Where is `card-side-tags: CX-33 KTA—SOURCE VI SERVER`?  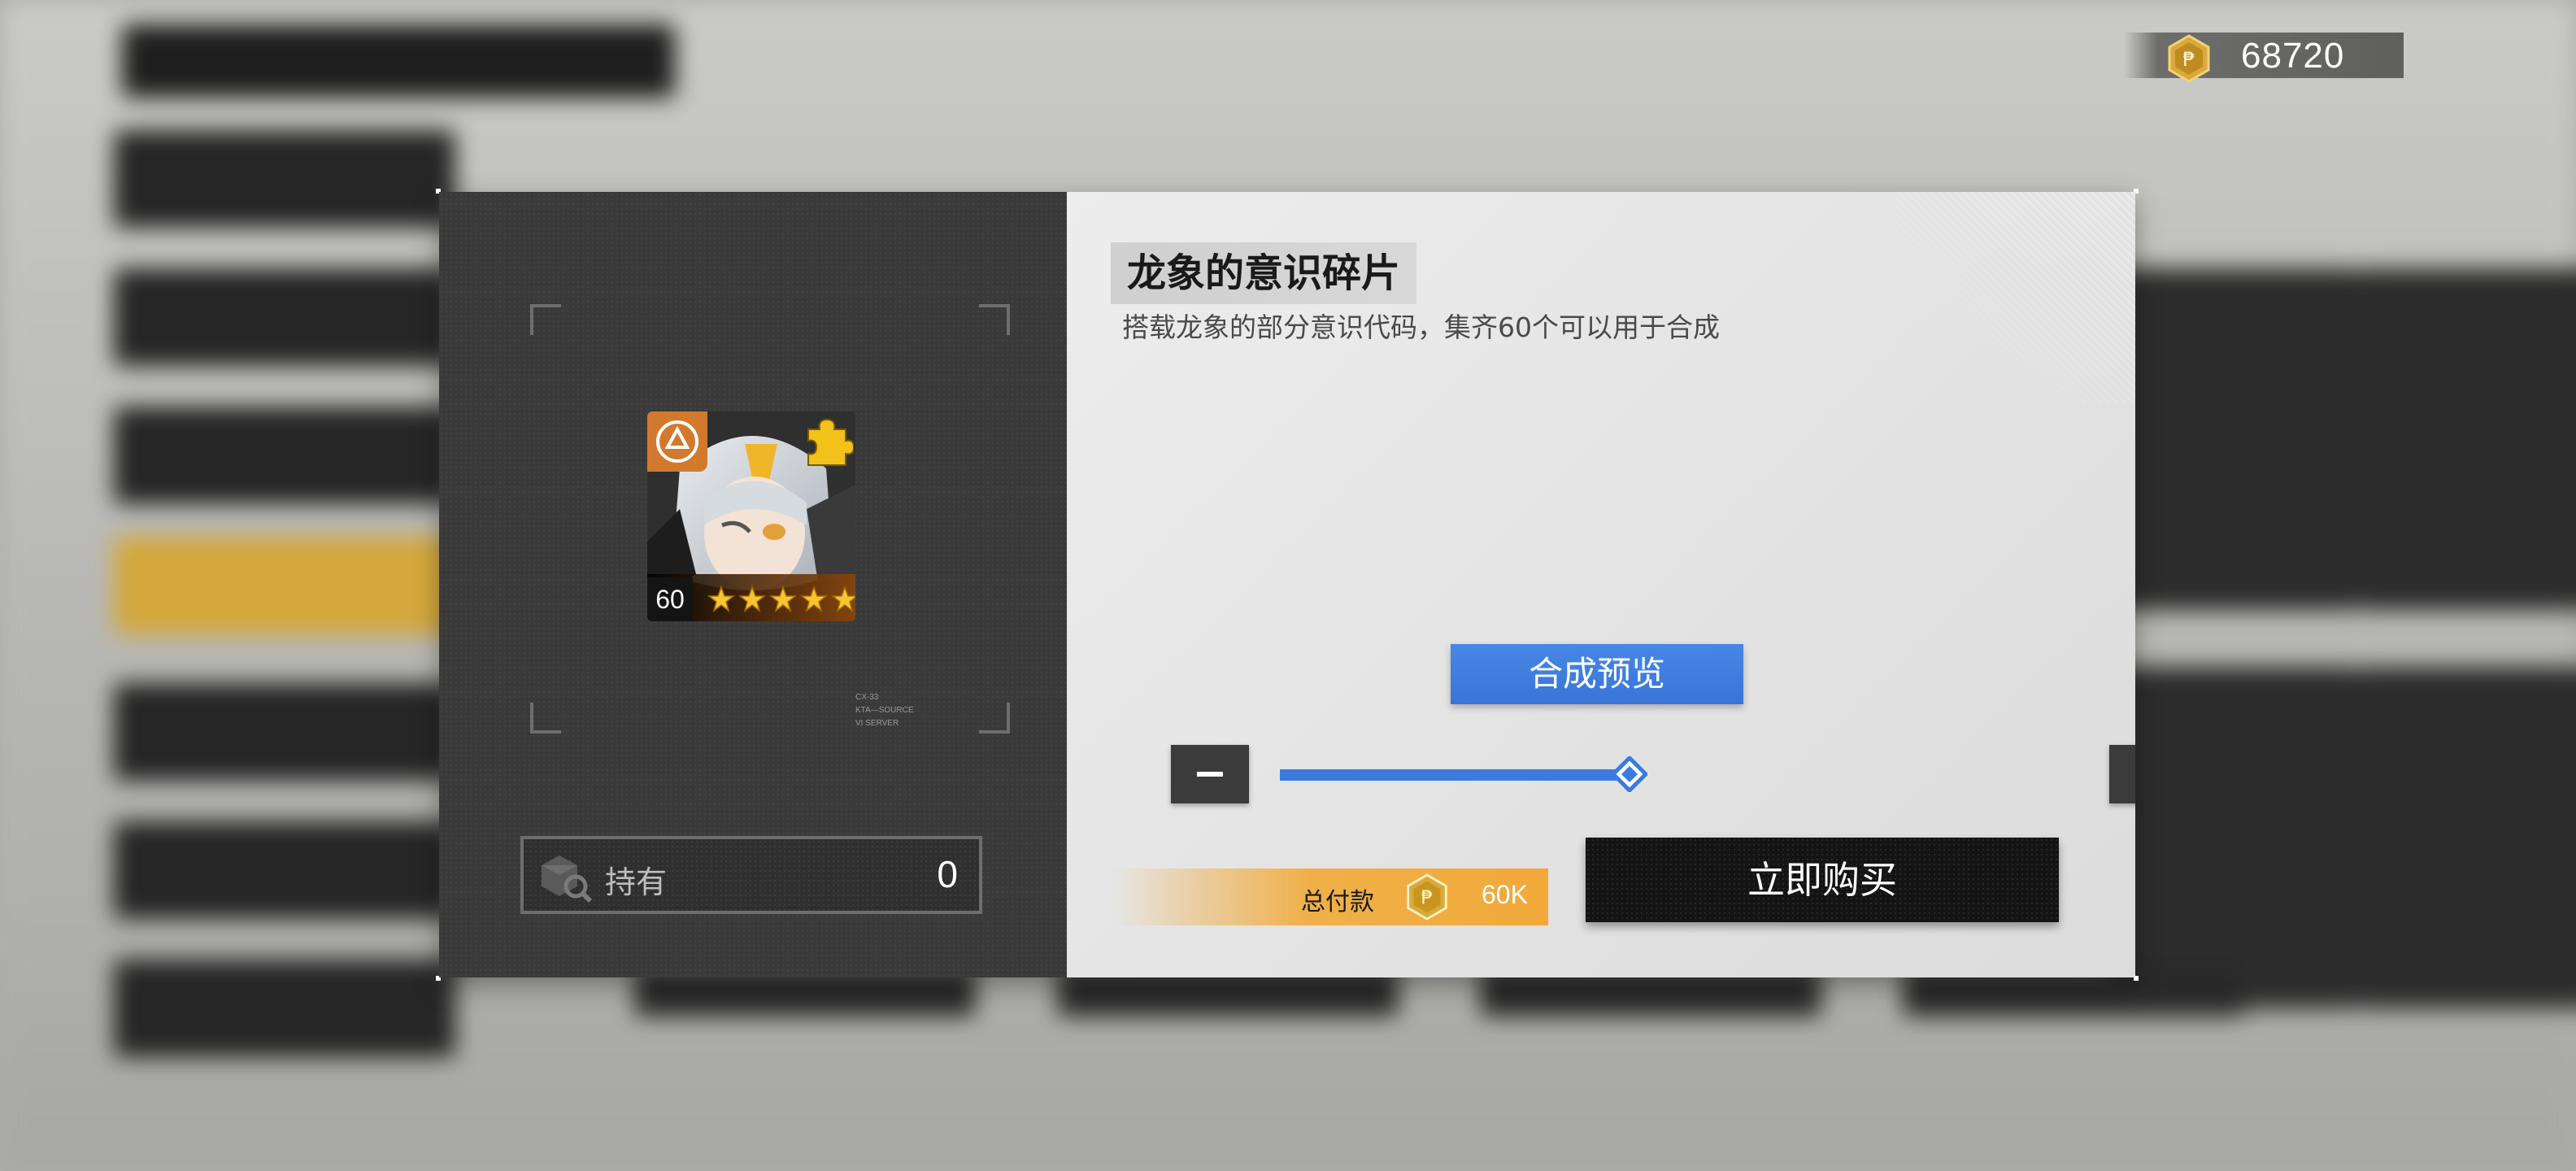 card-side-tags: CX-33 KTA—SOURCE VI SERVER is located at coordinates (885, 710).